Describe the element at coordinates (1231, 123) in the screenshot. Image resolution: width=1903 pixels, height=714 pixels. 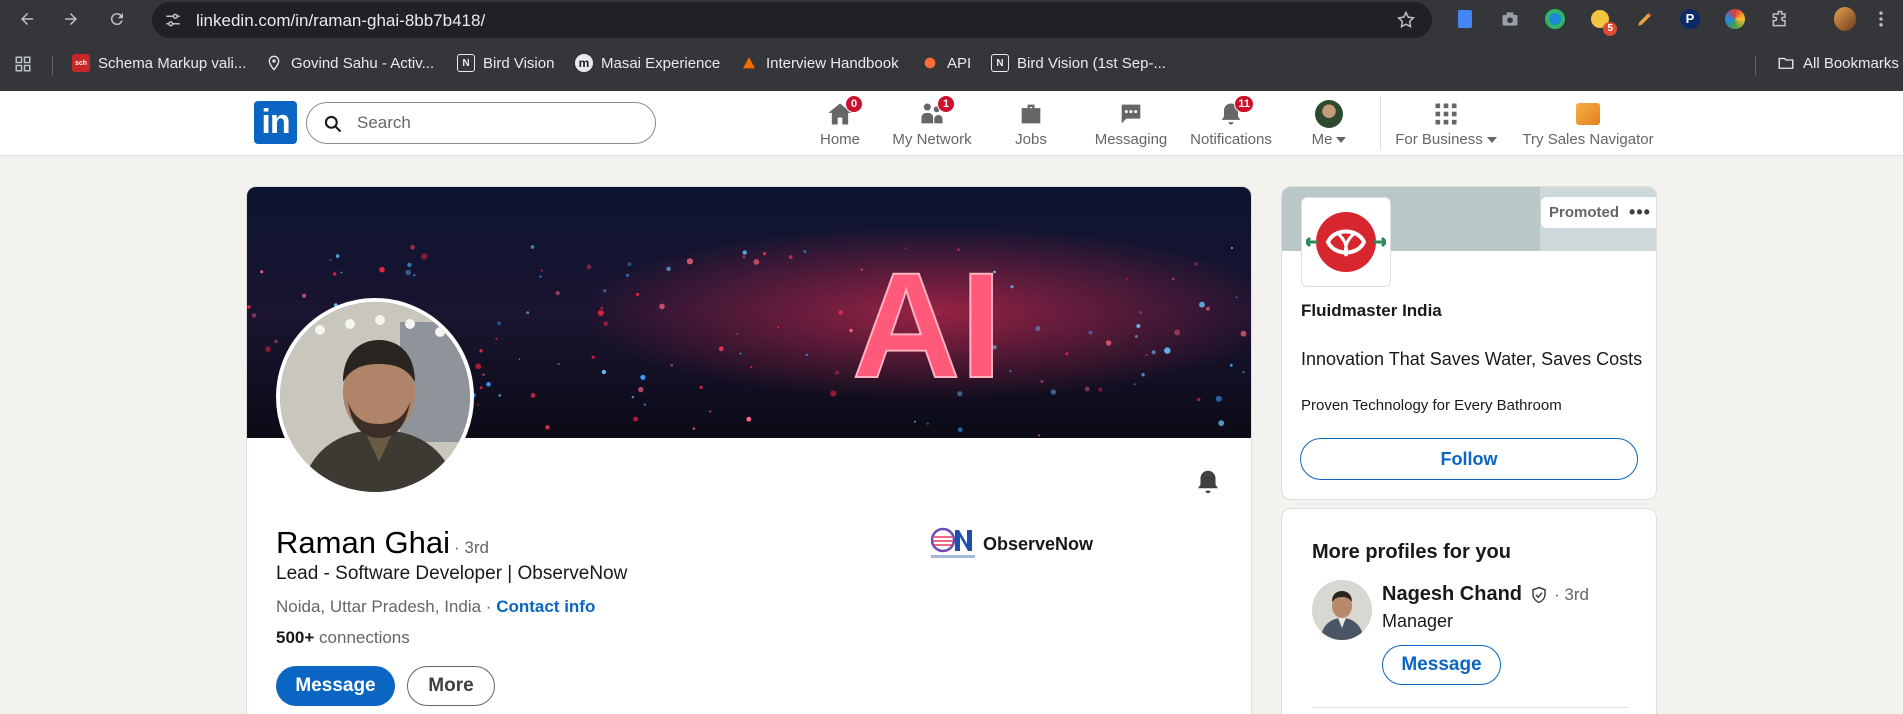
I see `nav-notifications: 11 Notifications` at that location.